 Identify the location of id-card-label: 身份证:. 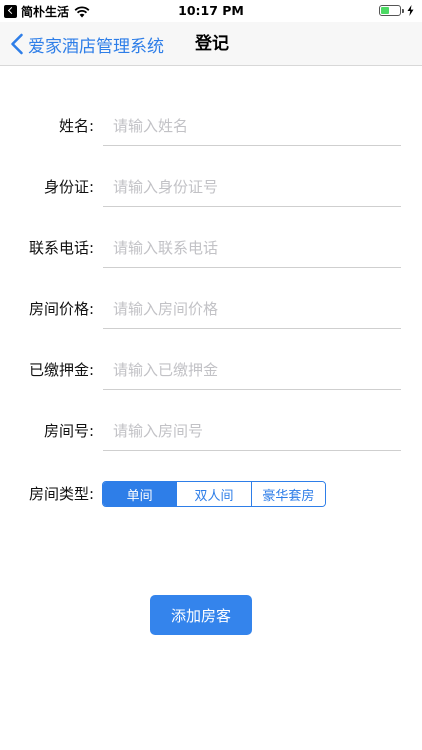
(68, 187).